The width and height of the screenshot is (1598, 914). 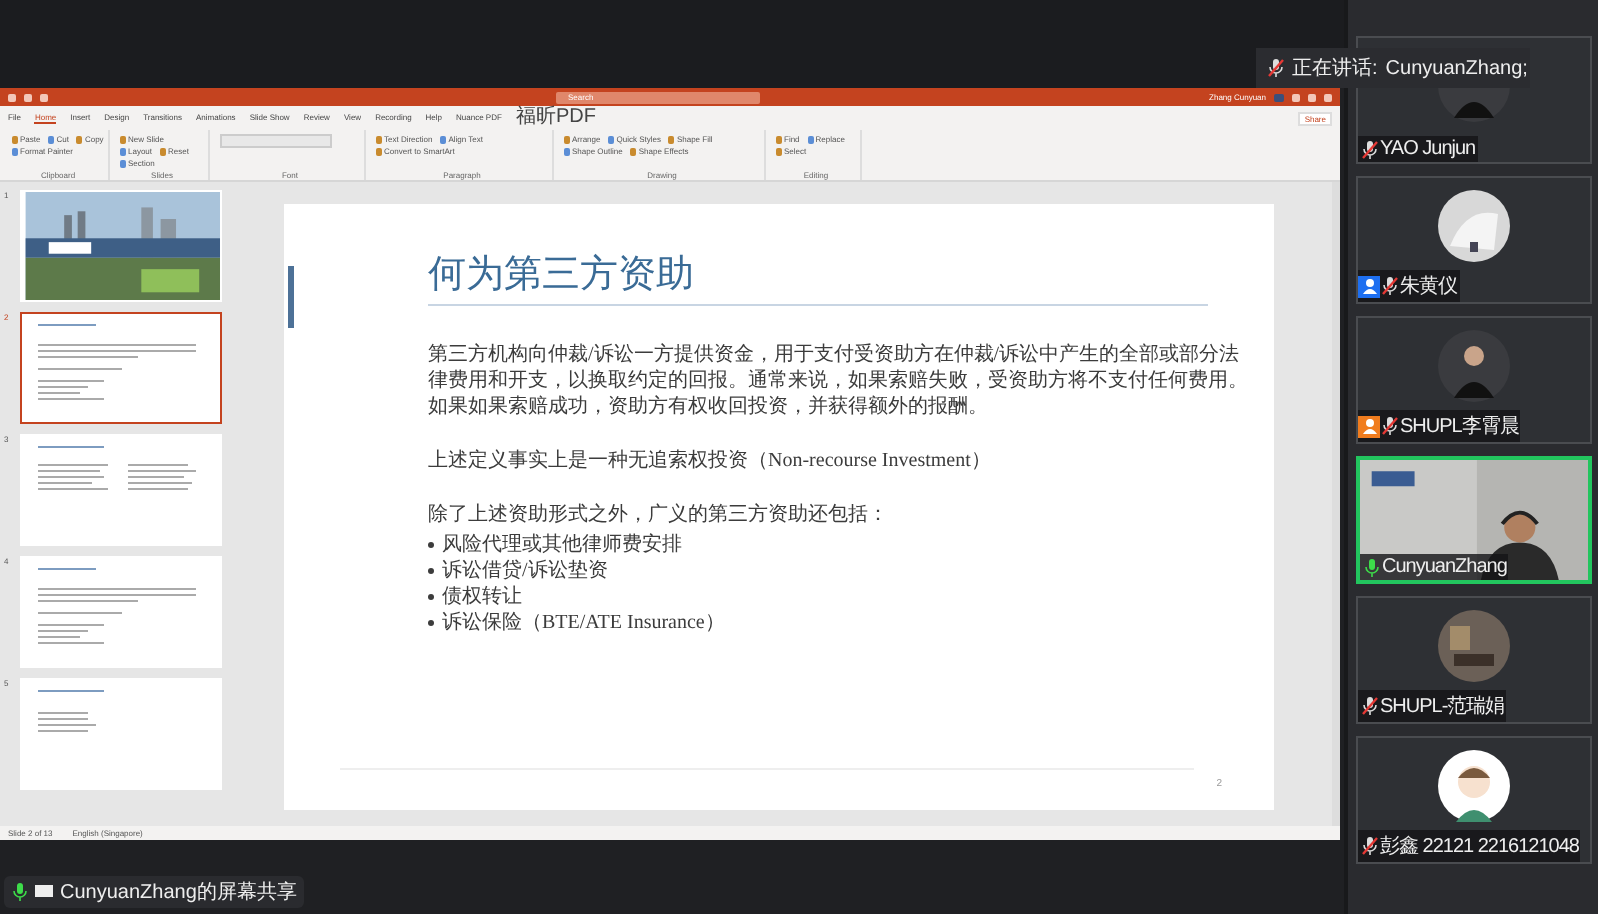 What do you see at coordinates (1474, 240) in the screenshot?
I see `participant-tile: 朱黄仪` at bounding box center [1474, 240].